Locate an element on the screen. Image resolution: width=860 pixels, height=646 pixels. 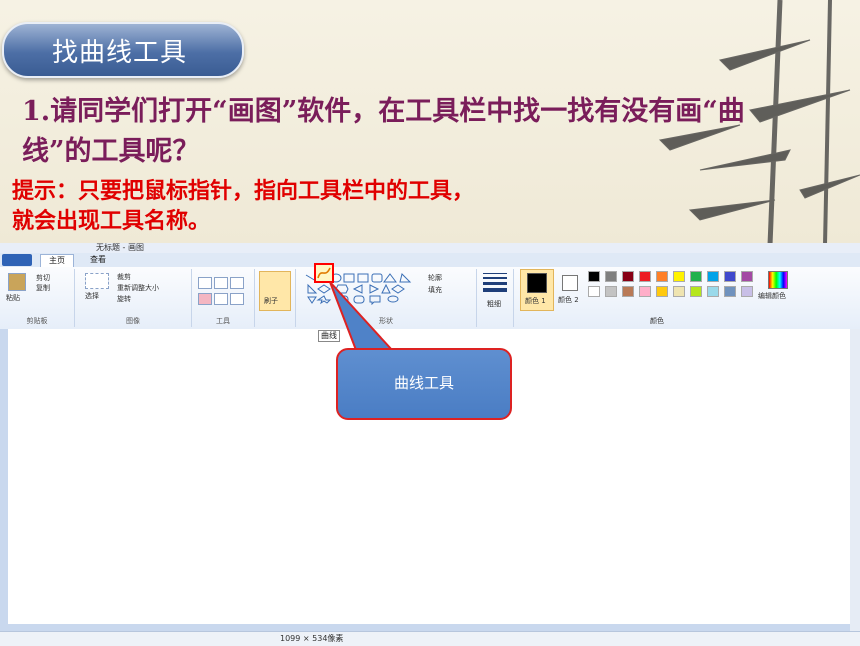
hint-text: 提示：只要把鼠标指针，指向工具栏中的工具， 就会出现工具名称。 is located at coordinates (362, 206).